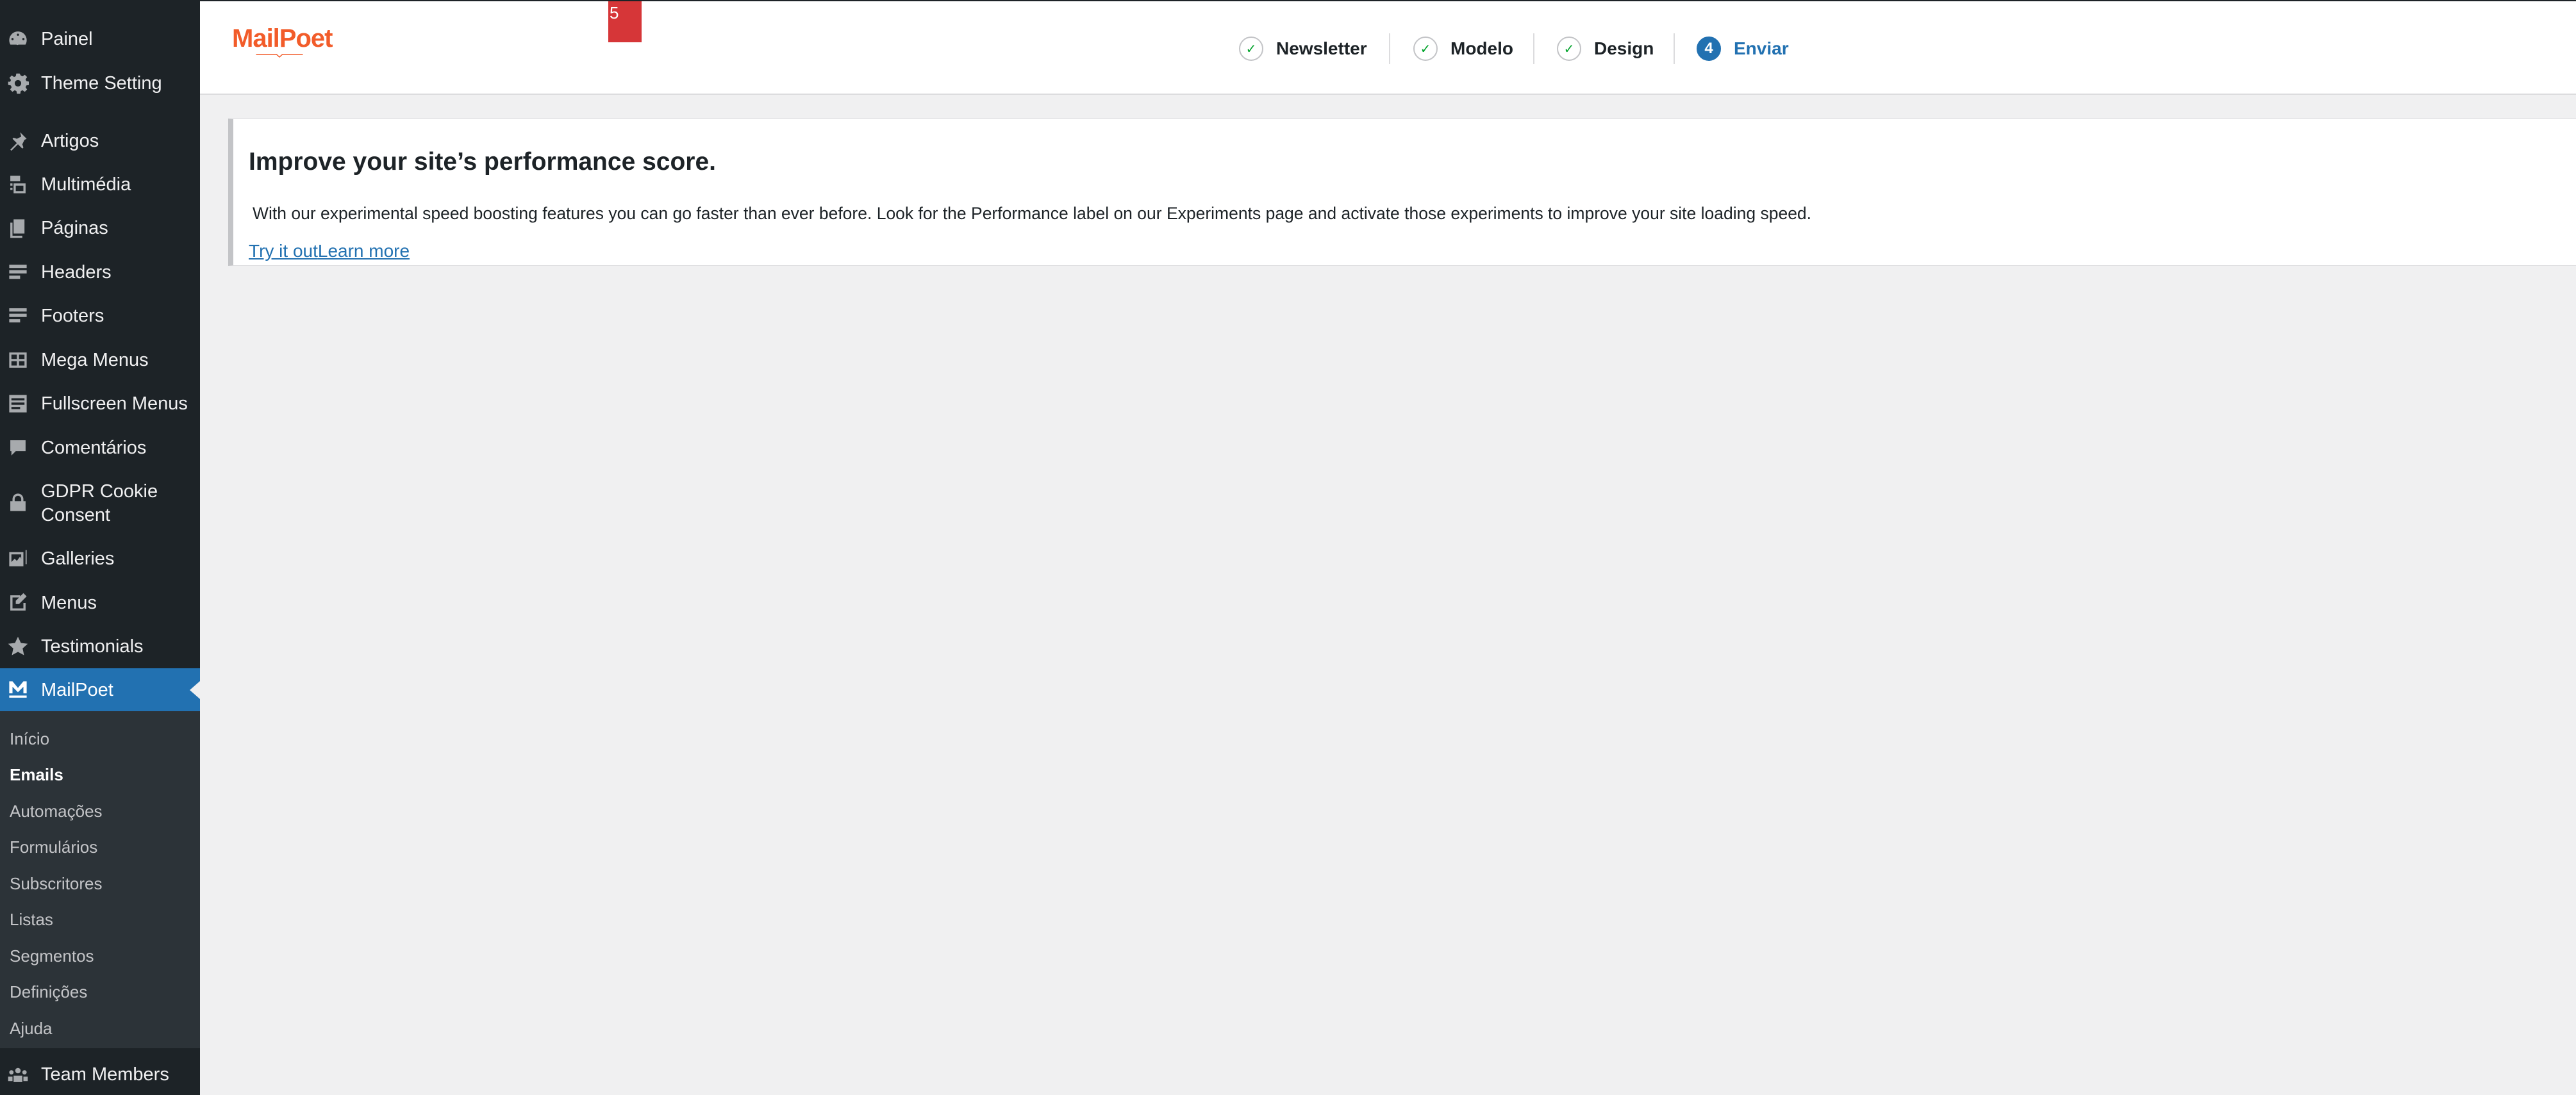 This screenshot has height=1095, width=2576. Describe the element at coordinates (52, 956) in the screenshot. I see `submenu-item-segmentos: Segmentos` at that location.